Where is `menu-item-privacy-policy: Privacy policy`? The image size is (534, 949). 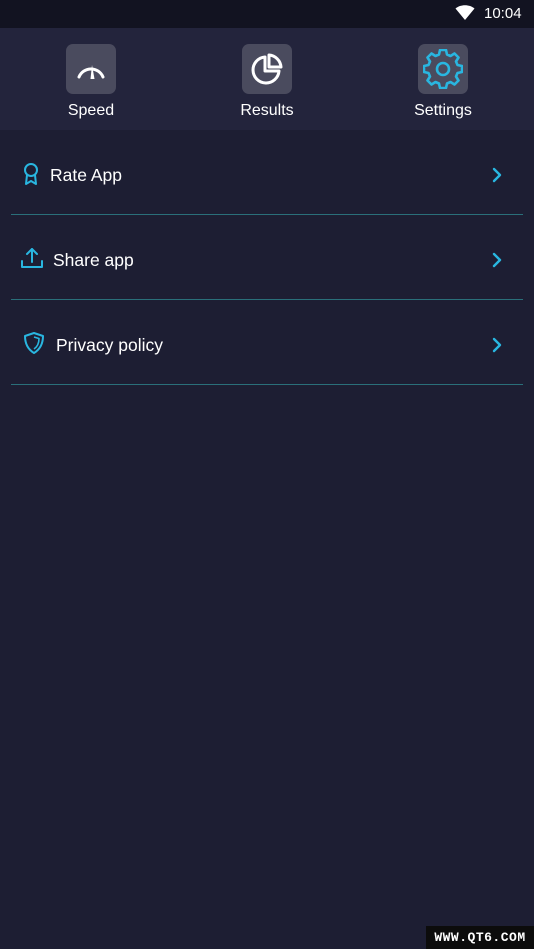
menu-item-privacy-policy: Privacy policy is located at coordinates (267, 342).